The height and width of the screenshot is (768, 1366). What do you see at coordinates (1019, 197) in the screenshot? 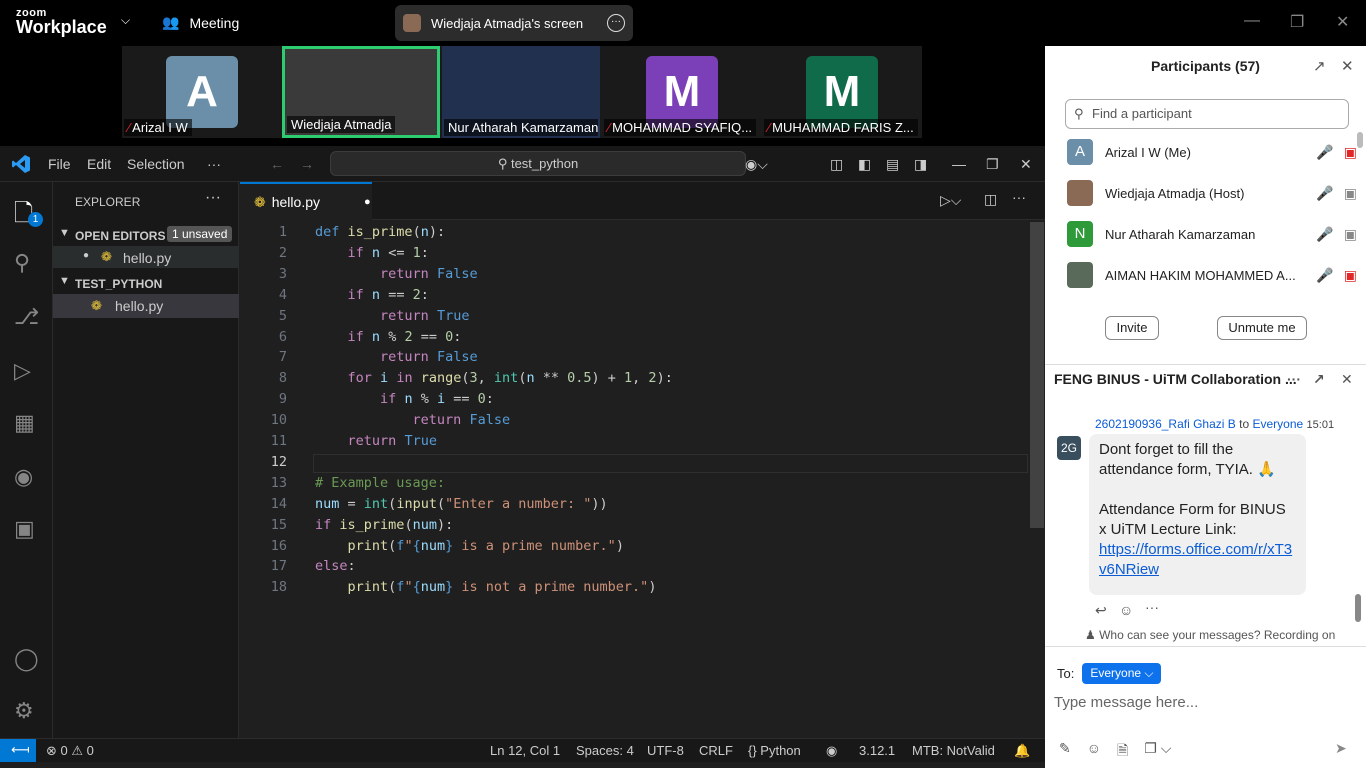
I see `editor-more-icon: ···` at bounding box center [1019, 197].